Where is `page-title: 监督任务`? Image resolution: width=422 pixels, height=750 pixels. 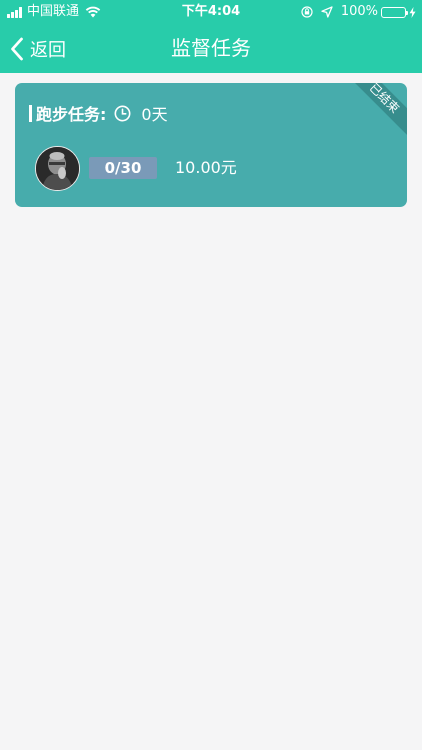
page-title: 监督任务 is located at coordinates (211, 48).